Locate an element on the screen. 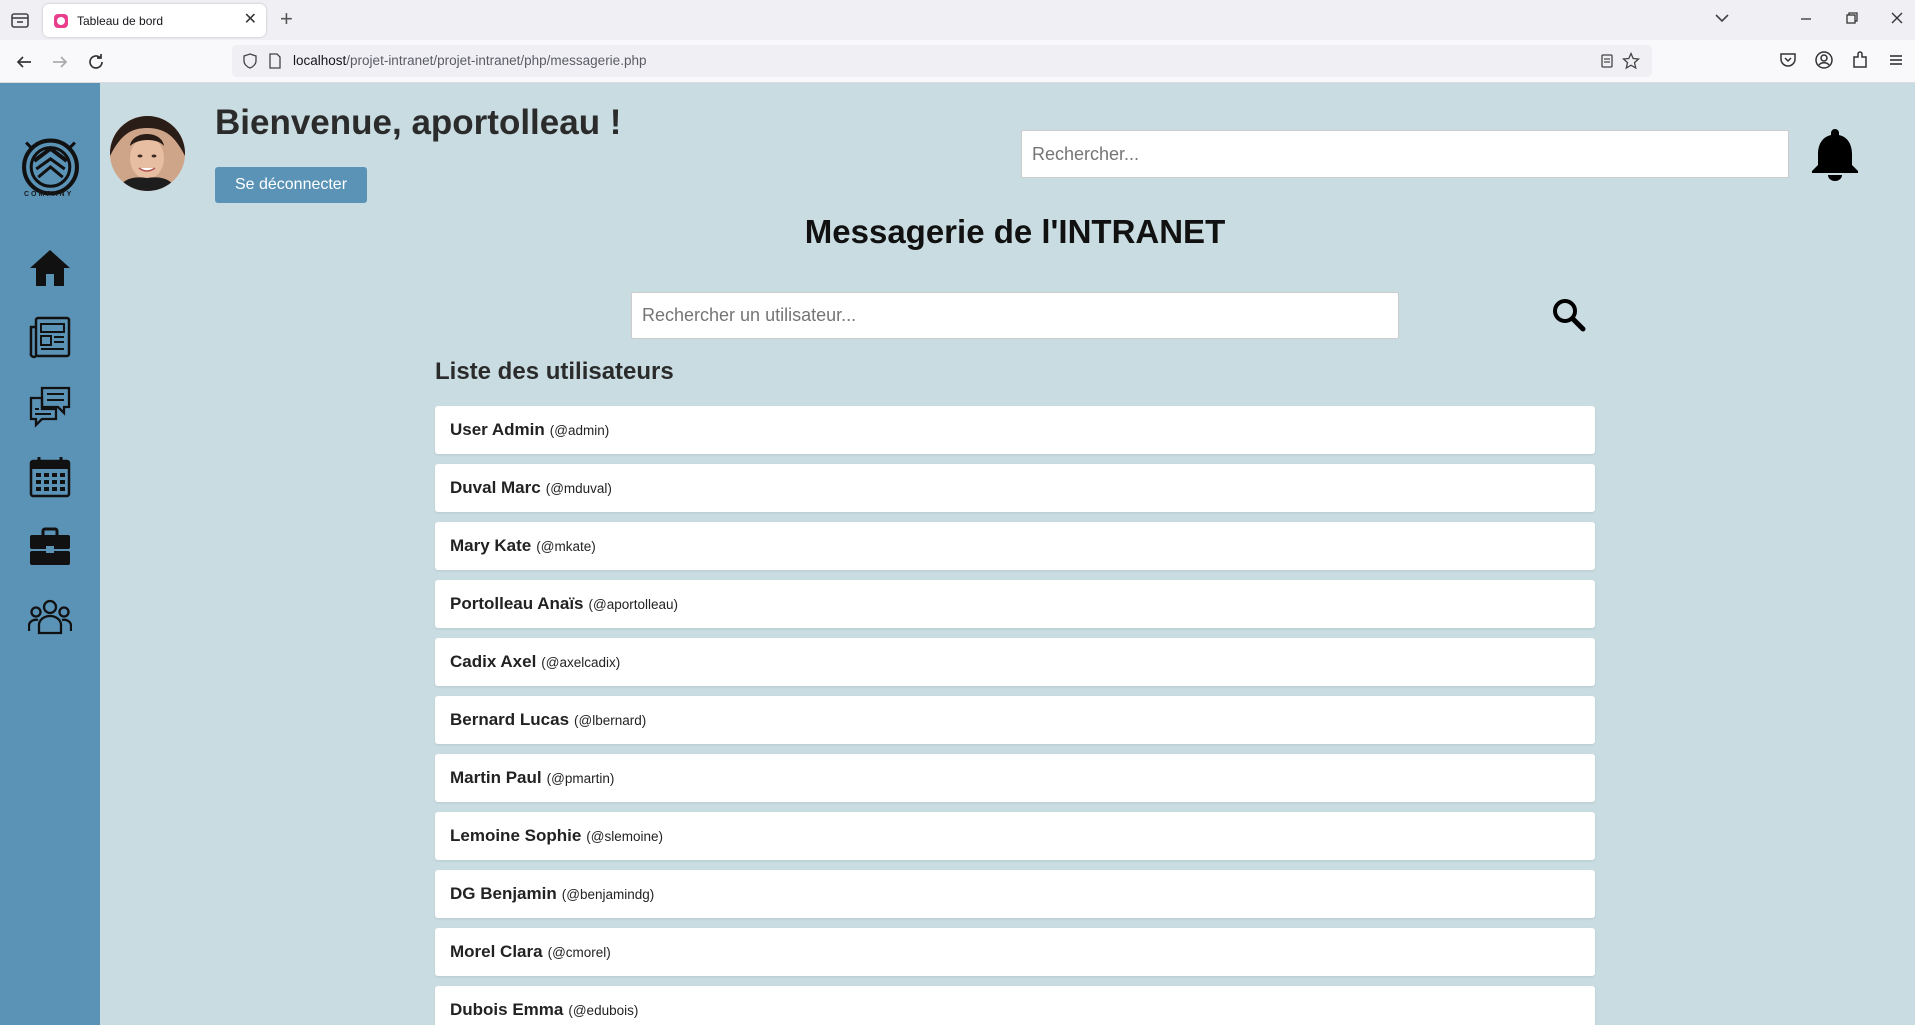 This screenshot has width=1915, height=1025. user-list-item: Bernard Lucas (@lbernard) is located at coordinates (1015, 720).